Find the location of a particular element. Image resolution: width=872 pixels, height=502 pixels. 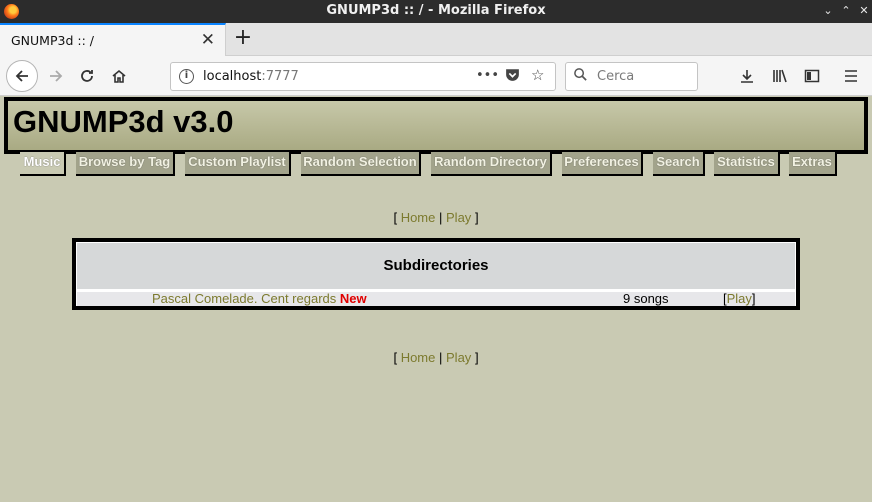

close-window-button: ✕ is located at coordinates (864, 11).